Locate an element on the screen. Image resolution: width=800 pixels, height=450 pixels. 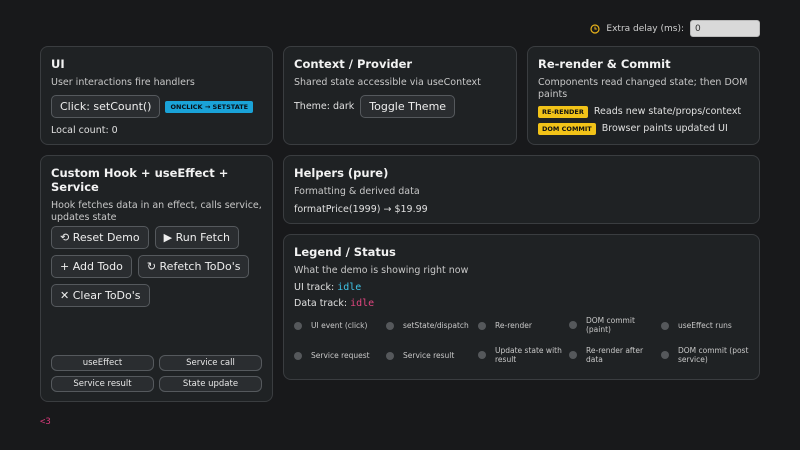
theme-label: Theme: dark is located at coordinates (324, 106).